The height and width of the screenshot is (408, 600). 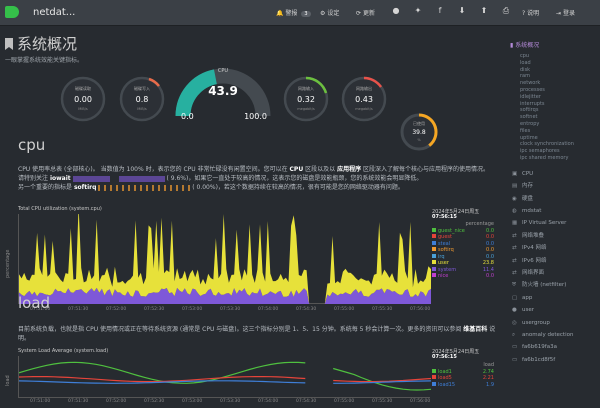 What do you see at coordinates (554, 236) in the screenshot?
I see `toc-section-item: ⇄ 网络堆叠` at bounding box center [554, 236].